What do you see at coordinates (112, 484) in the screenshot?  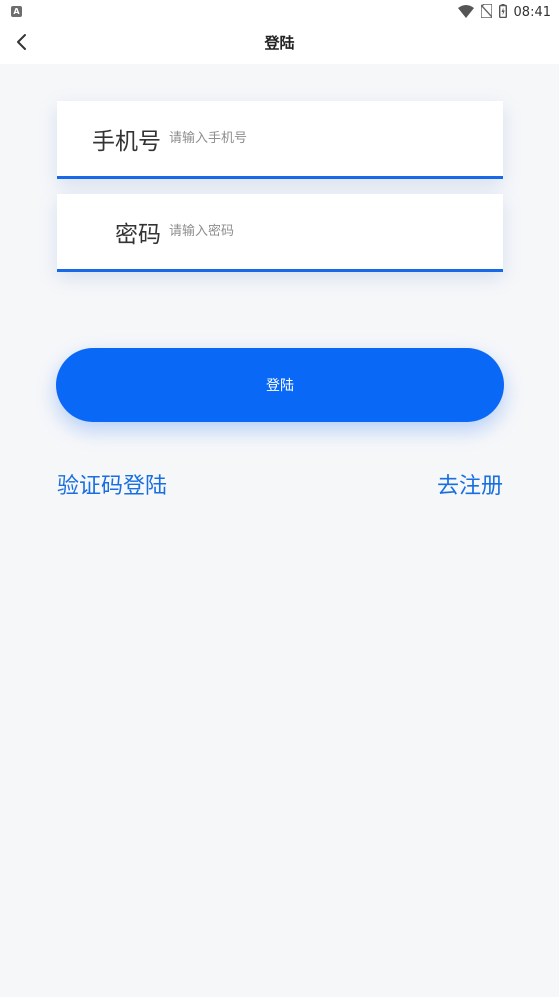 I see `sms-login-link: 验证码登陆` at bounding box center [112, 484].